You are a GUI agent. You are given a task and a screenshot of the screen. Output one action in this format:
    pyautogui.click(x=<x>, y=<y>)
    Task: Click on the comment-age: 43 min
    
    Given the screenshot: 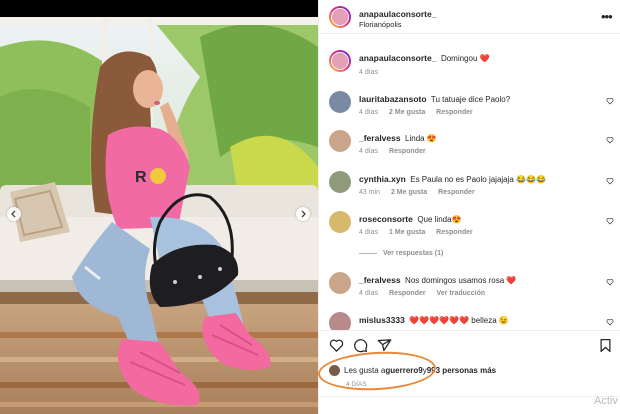 What is the action you would take?
    pyautogui.click(x=370, y=192)
    